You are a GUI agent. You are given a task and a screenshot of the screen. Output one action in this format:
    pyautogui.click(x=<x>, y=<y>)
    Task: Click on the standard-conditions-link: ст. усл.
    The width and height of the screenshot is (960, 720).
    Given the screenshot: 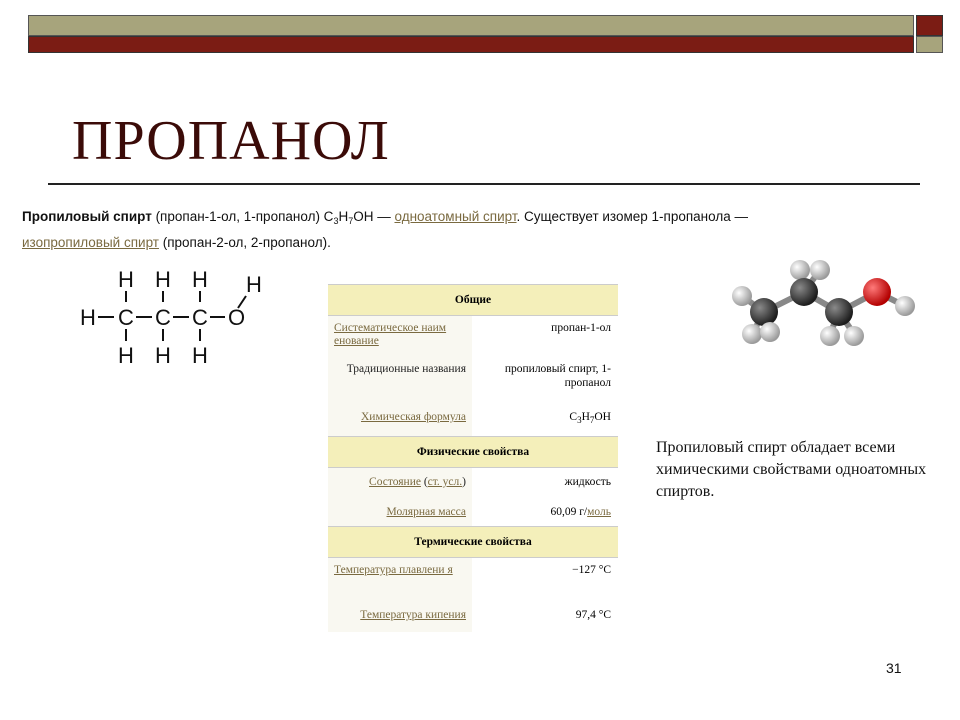 What is the action you would take?
    pyautogui.click(x=445, y=482)
    